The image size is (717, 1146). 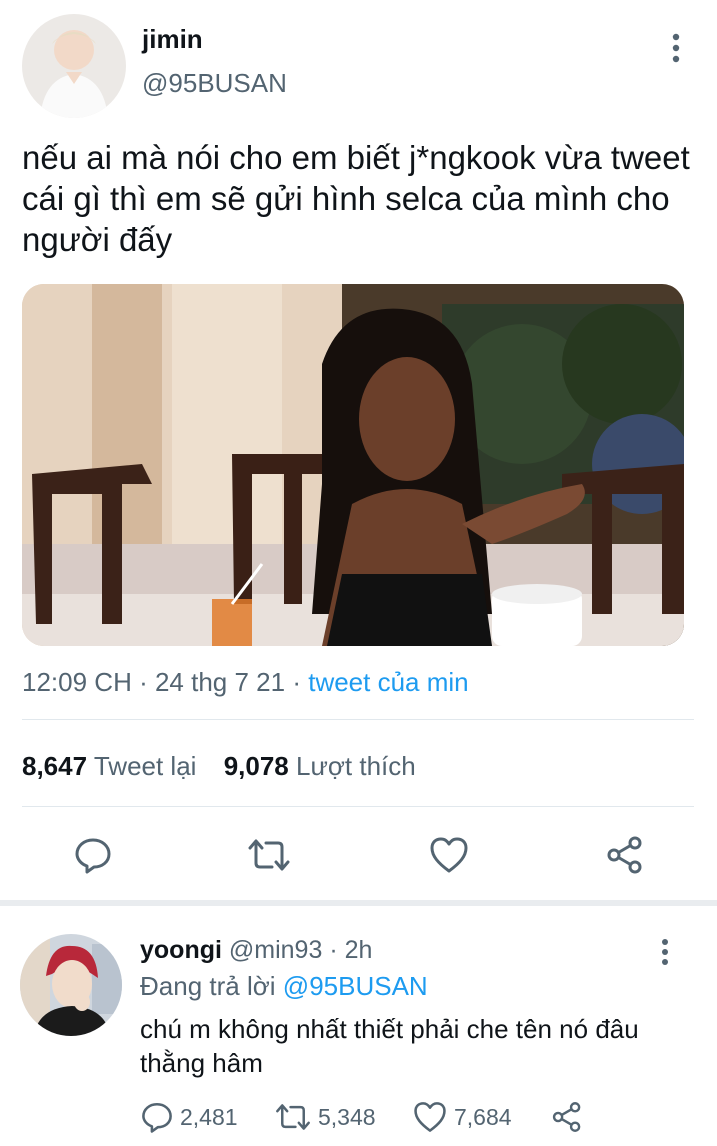 What do you see at coordinates (172, 39) in the screenshot?
I see `author-name: jimin` at bounding box center [172, 39].